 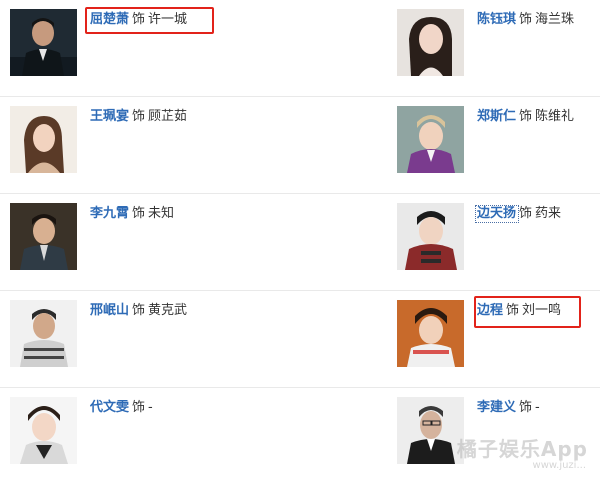 What do you see at coordinates (548, 213) in the screenshot?
I see `character-name: 药来` at bounding box center [548, 213].